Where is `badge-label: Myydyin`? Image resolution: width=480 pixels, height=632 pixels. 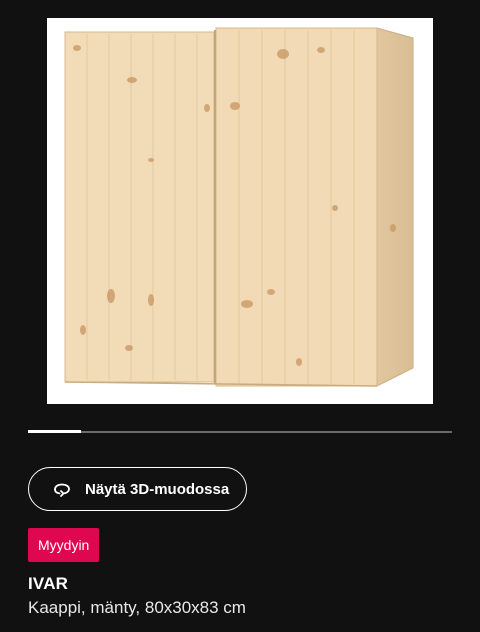 badge-label: Myydyin is located at coordinates (64, 545).